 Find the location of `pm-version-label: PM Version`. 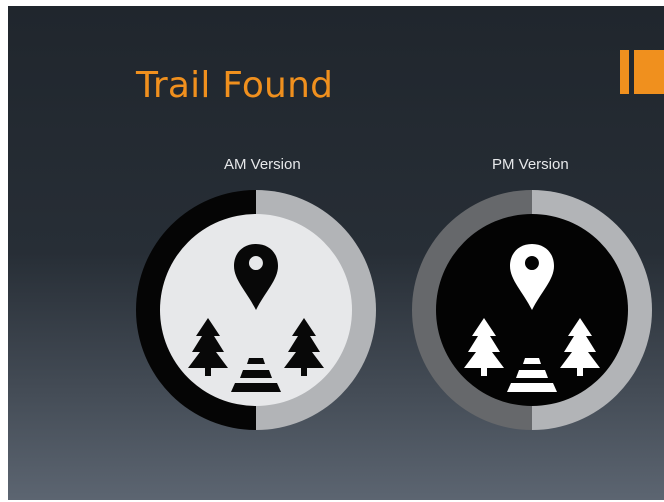

pm-version-label: PM Version is located at coordinates (530, 164).